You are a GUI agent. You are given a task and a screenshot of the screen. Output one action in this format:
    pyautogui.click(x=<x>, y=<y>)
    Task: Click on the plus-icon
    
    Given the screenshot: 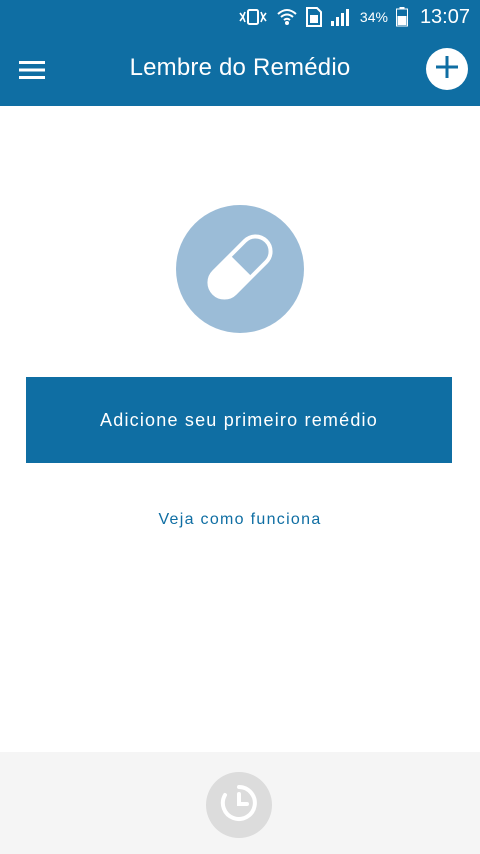 What is the action you would take?
    pyautogui.click(x=447, y=69)
    